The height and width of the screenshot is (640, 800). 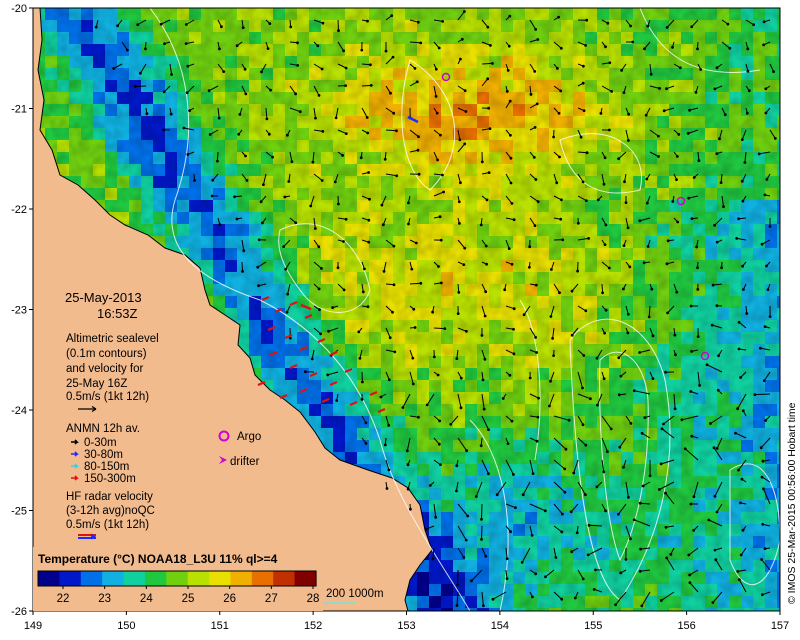 What do you see at coordinates (105, 369) in the screenshot?
I see `altimetry-line: and velocity for` at bounding box center [105, 369].